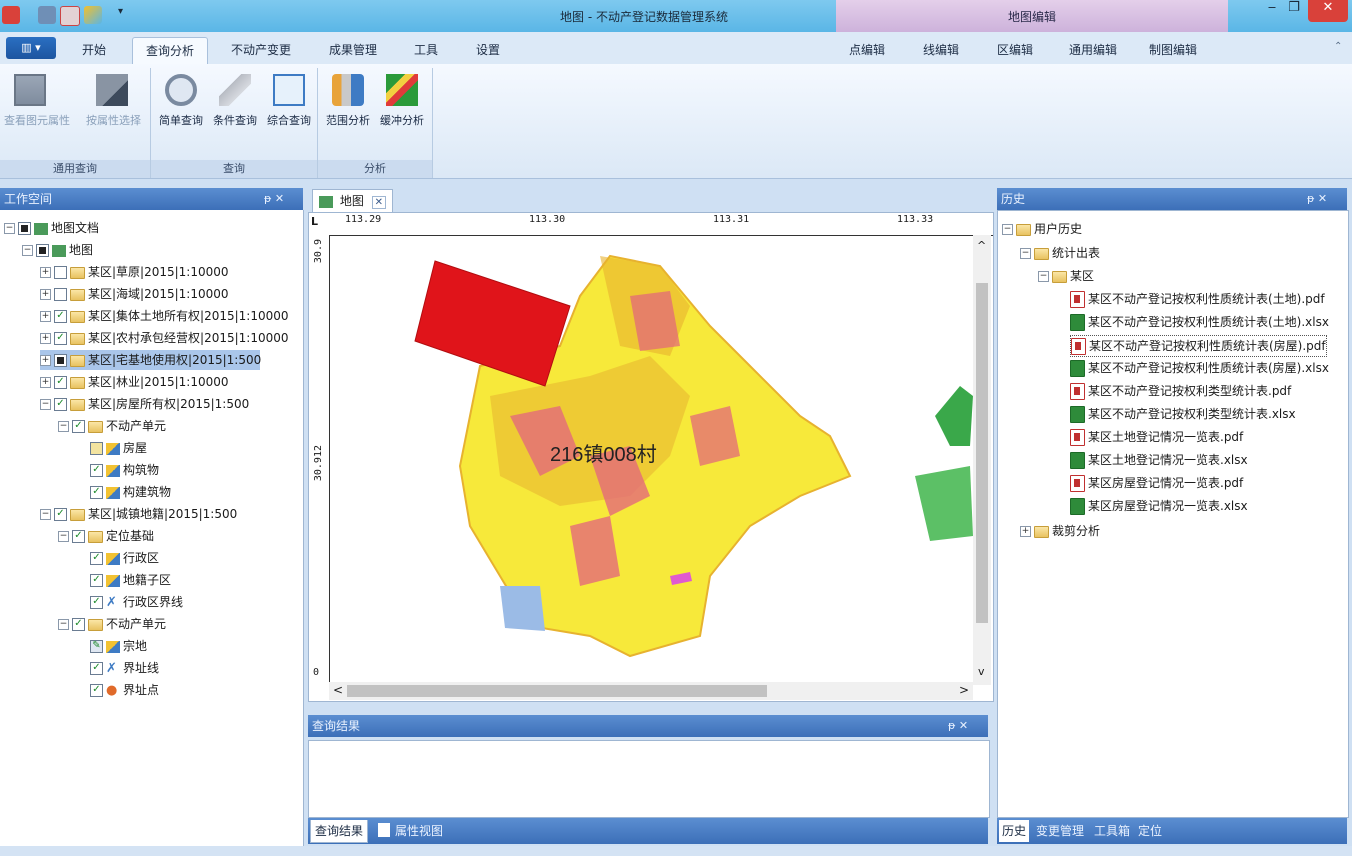 This screenshot has height=856, width=1352. What do you see at coordinates (867, 50) in the screenshot?
I see `tab-point-edit: 点编辑` at bounding box center [867, 50].